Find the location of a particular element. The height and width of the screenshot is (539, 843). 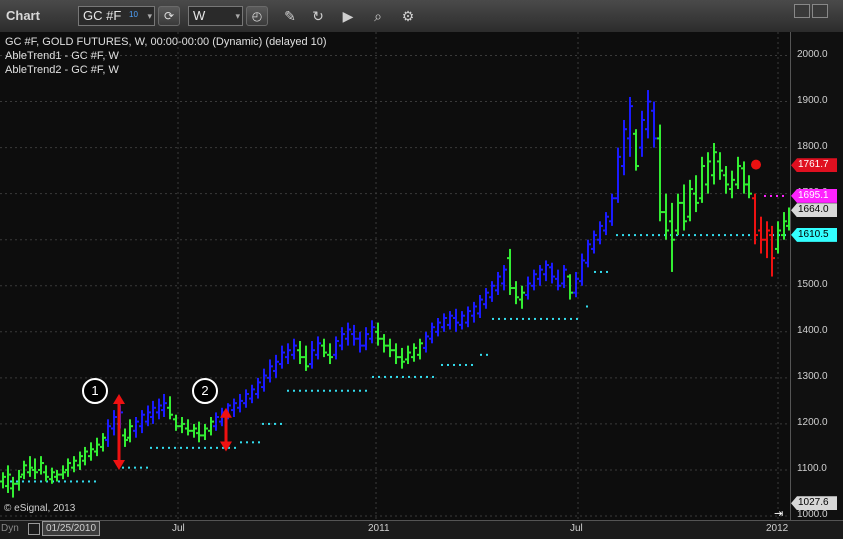

time-label: 2011 is located at coordinates (379, 528).